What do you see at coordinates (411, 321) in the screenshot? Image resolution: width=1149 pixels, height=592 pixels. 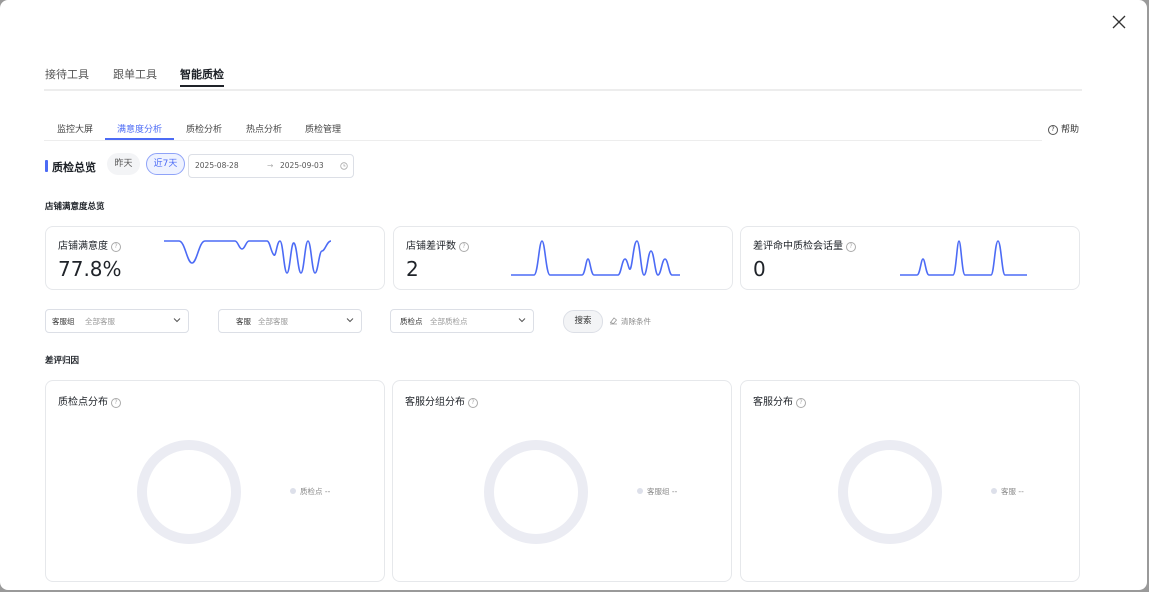 I see `inspection-point-label: 质检点` at bounding box center [411, 321].